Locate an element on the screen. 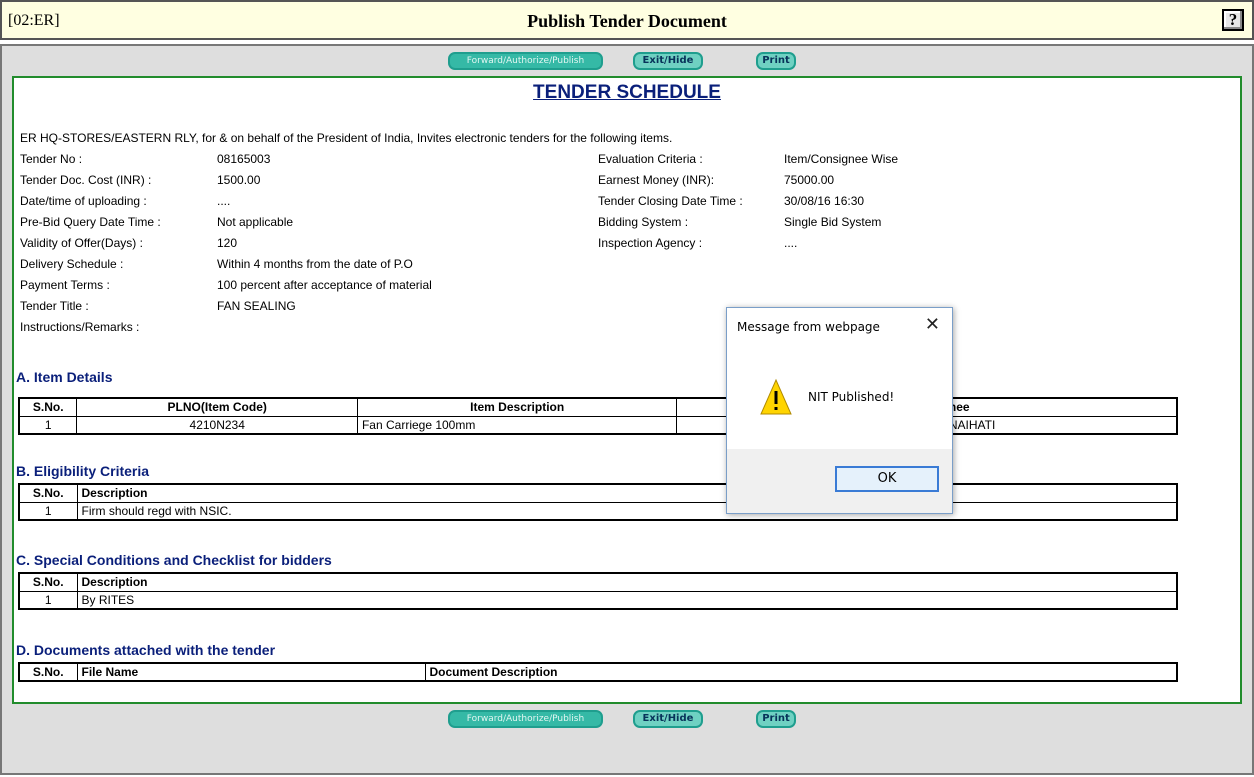 Image resolution: width=1254 pixels, height=777 pixels. field-label: Evaluation Criteria : is located at coordinates (650, 159).